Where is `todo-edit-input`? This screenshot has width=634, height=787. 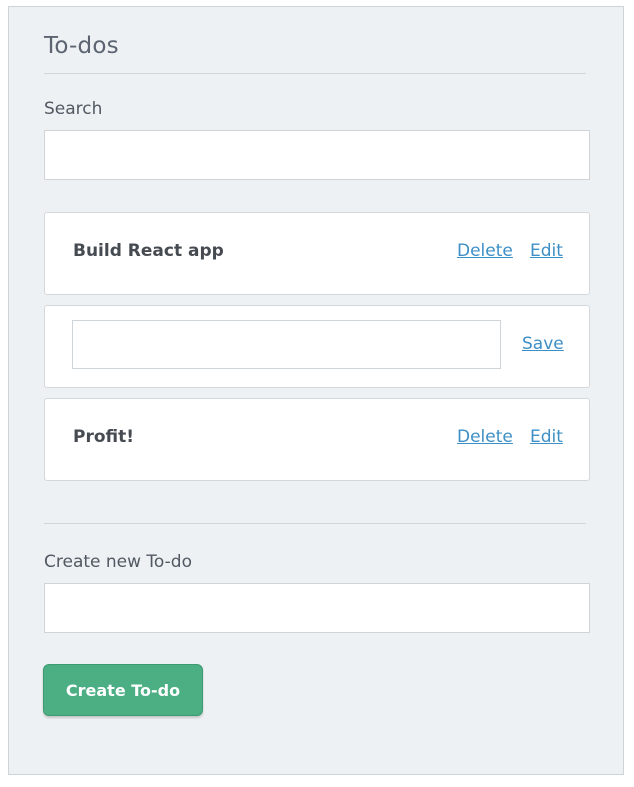 todo-edit-input is located at coordinates (286, 344).